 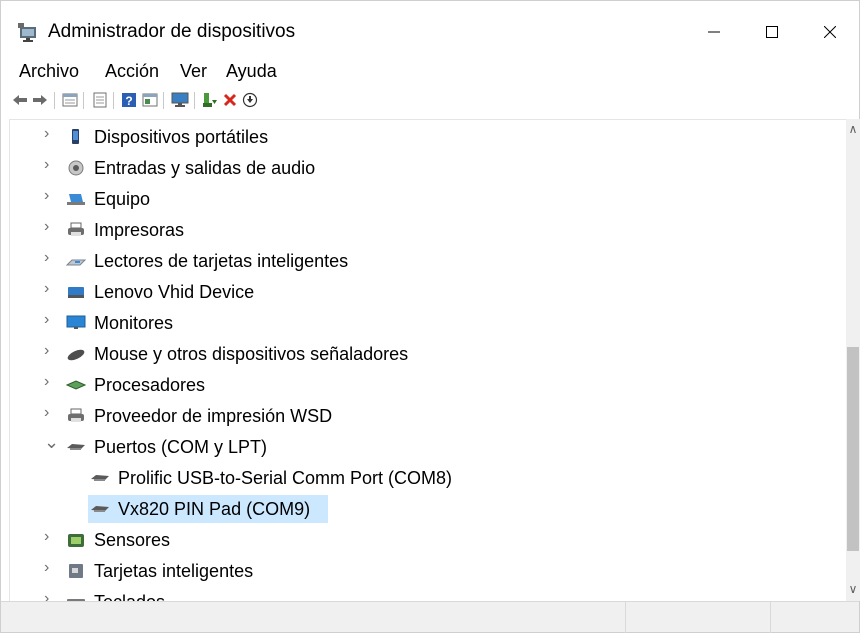 I want to click on processor-icon, so click(x=76, y=385).